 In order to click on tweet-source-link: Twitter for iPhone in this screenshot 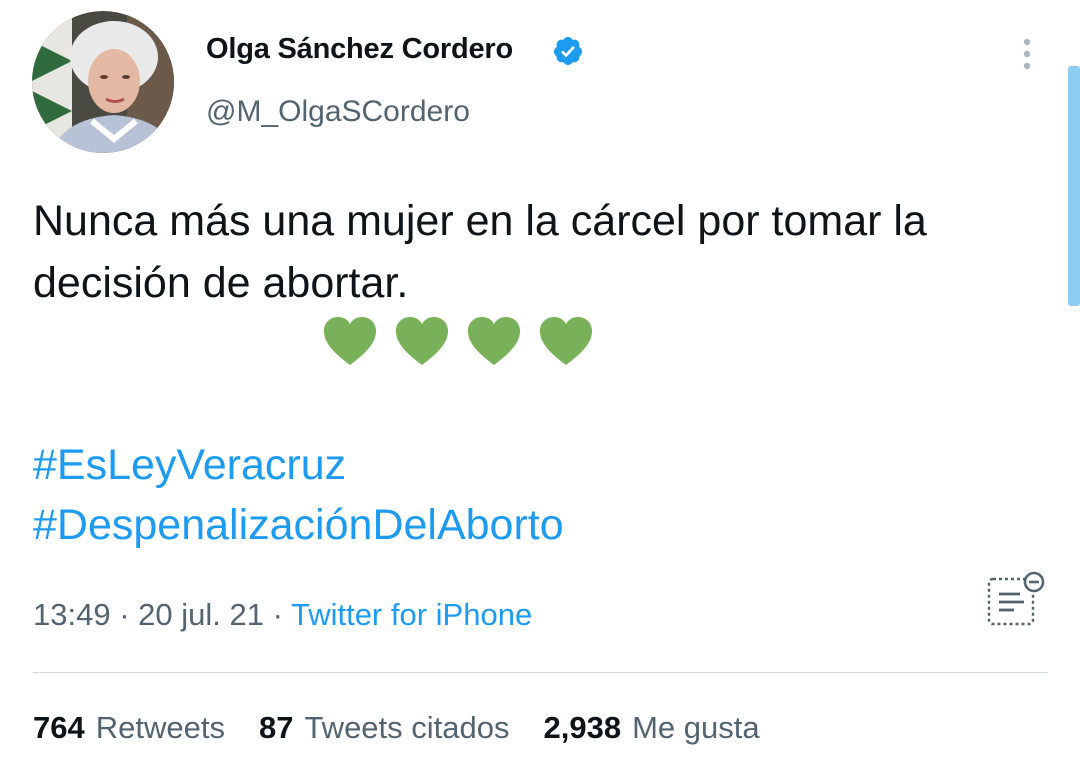, I will do `click(411, 614)`.